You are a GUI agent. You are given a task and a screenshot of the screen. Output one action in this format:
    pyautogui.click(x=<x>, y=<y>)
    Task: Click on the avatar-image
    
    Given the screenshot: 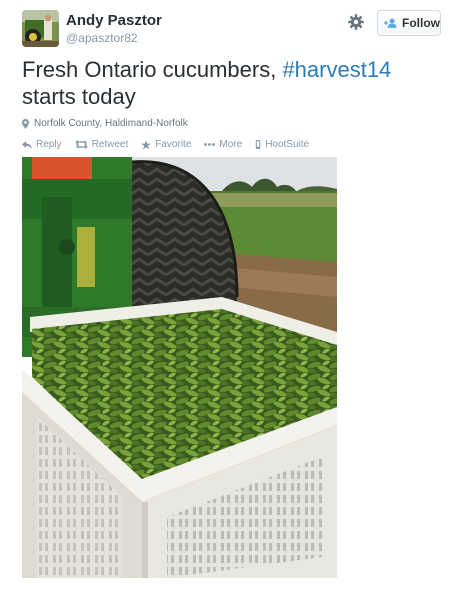 What is the action you would take?
    pyautogui.click(x=40, y=28)
    